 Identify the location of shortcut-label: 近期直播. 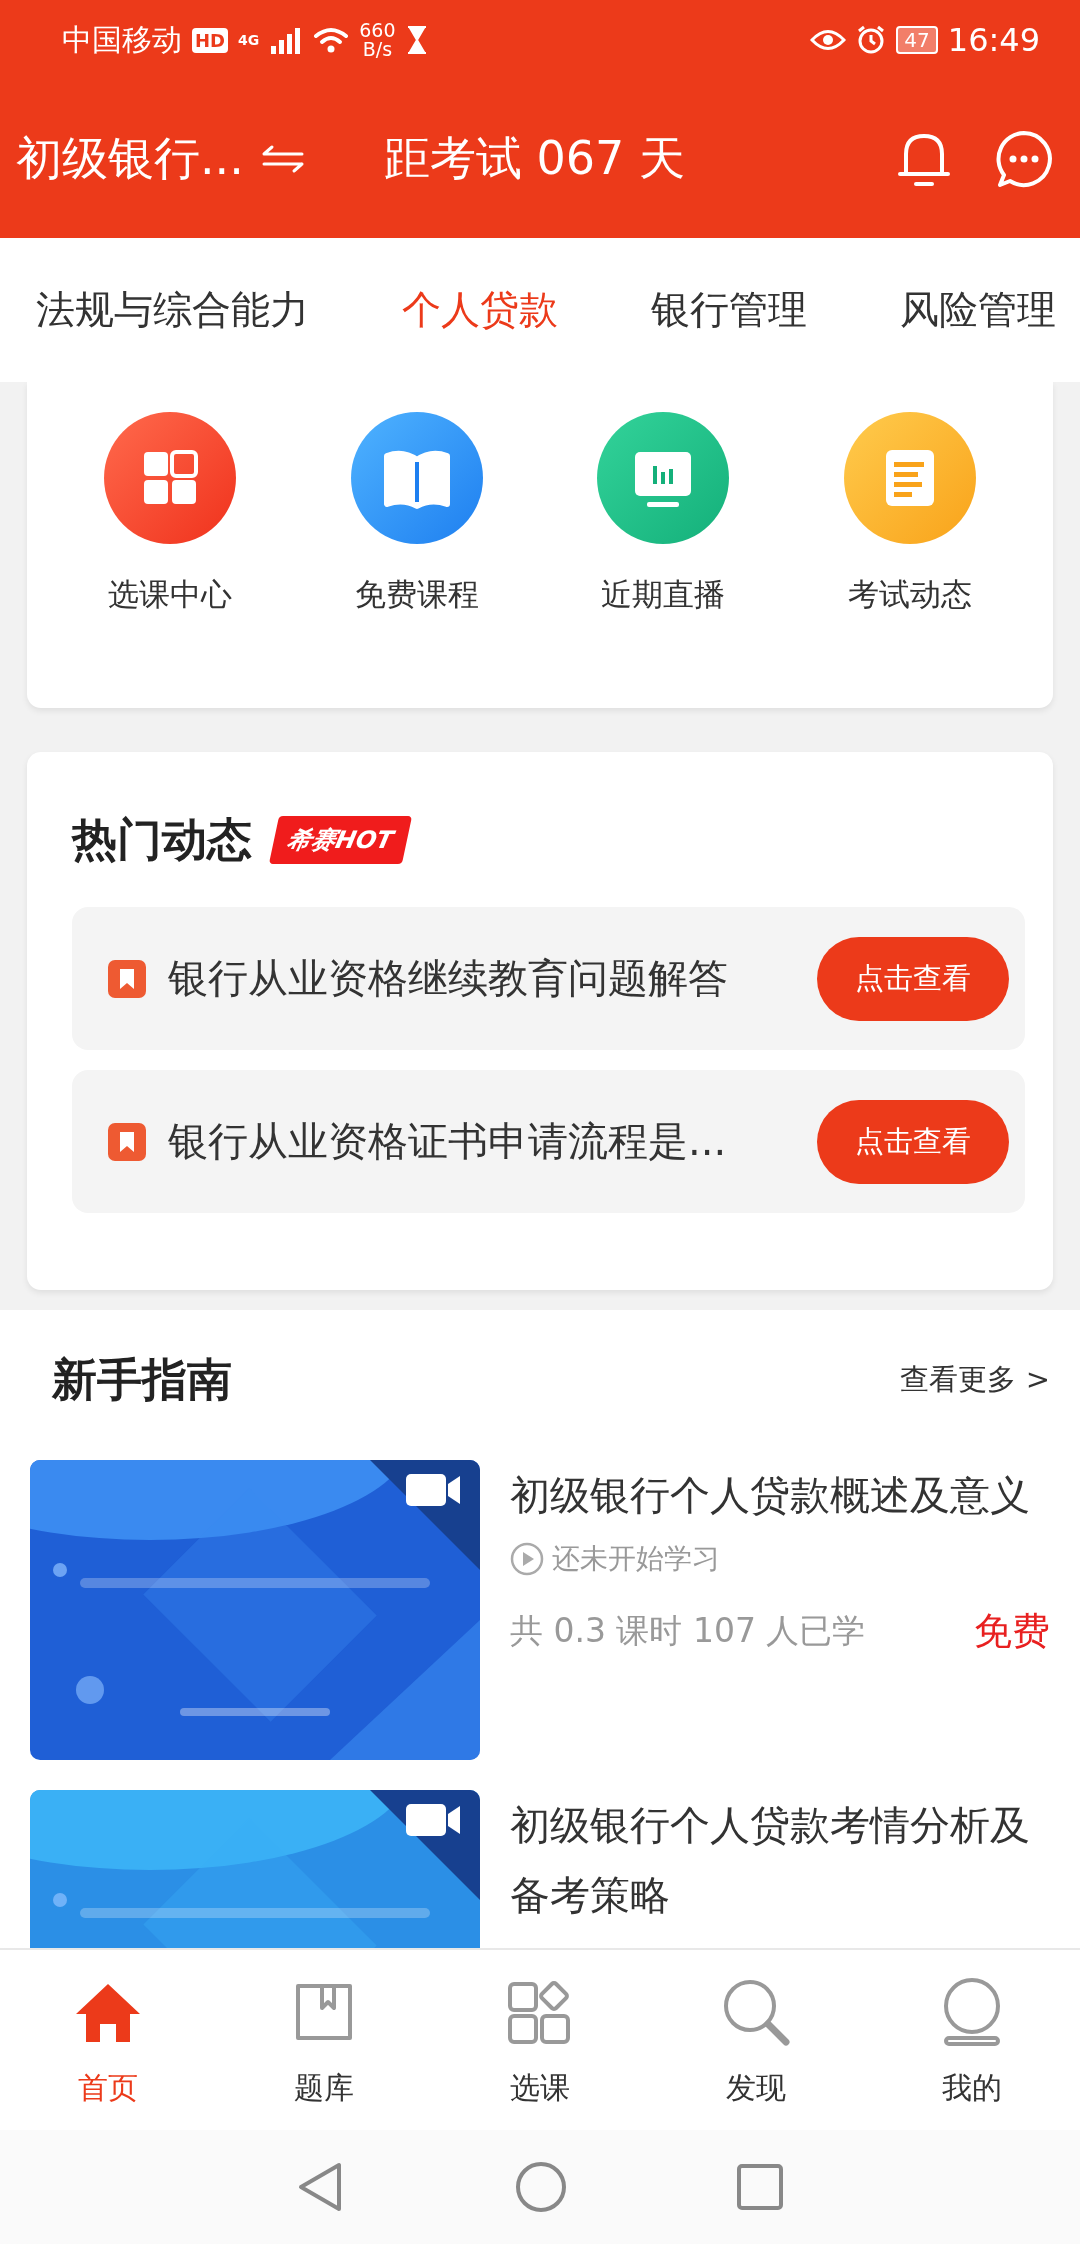
(663, 595).